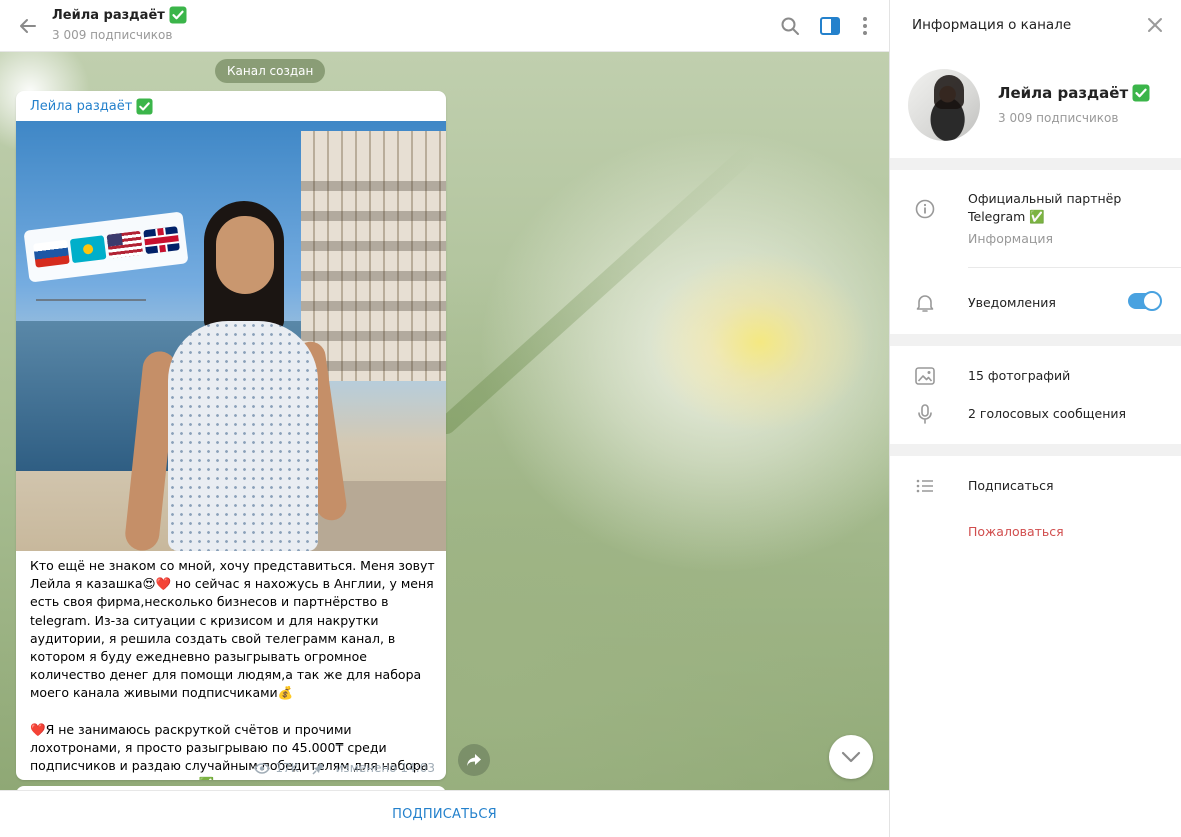 This screenshot has height=837, width=1181. I want to click on post-author: Лейла раздаёт, so click(91, 106).